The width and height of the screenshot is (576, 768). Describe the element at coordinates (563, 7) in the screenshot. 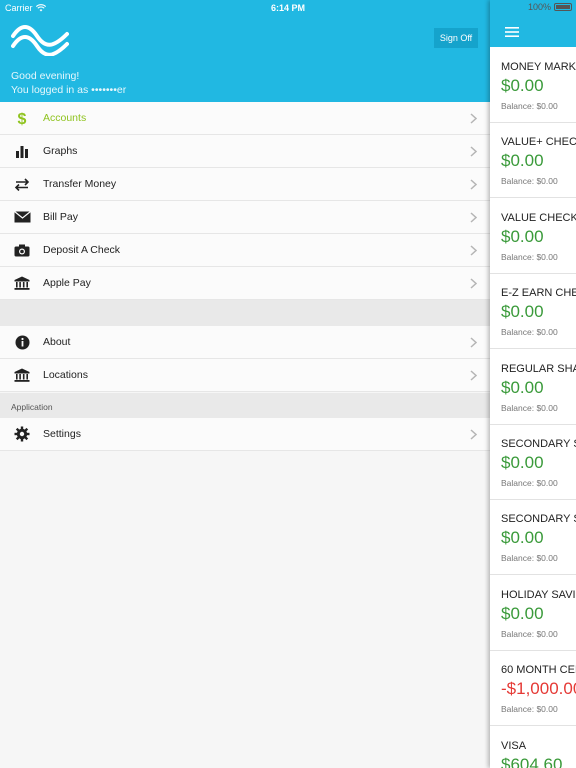

I see `battery-icon` at that location.